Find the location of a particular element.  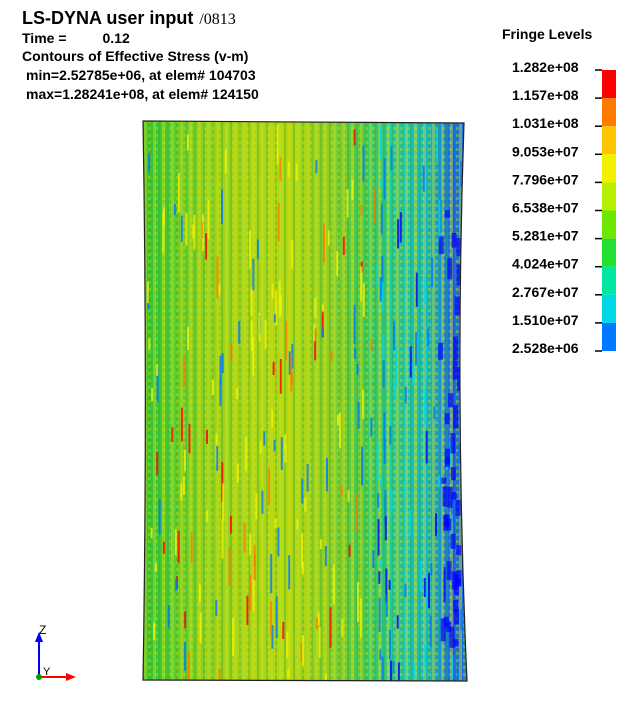

y-axis-label: Y is located at coordinates (47, 672).